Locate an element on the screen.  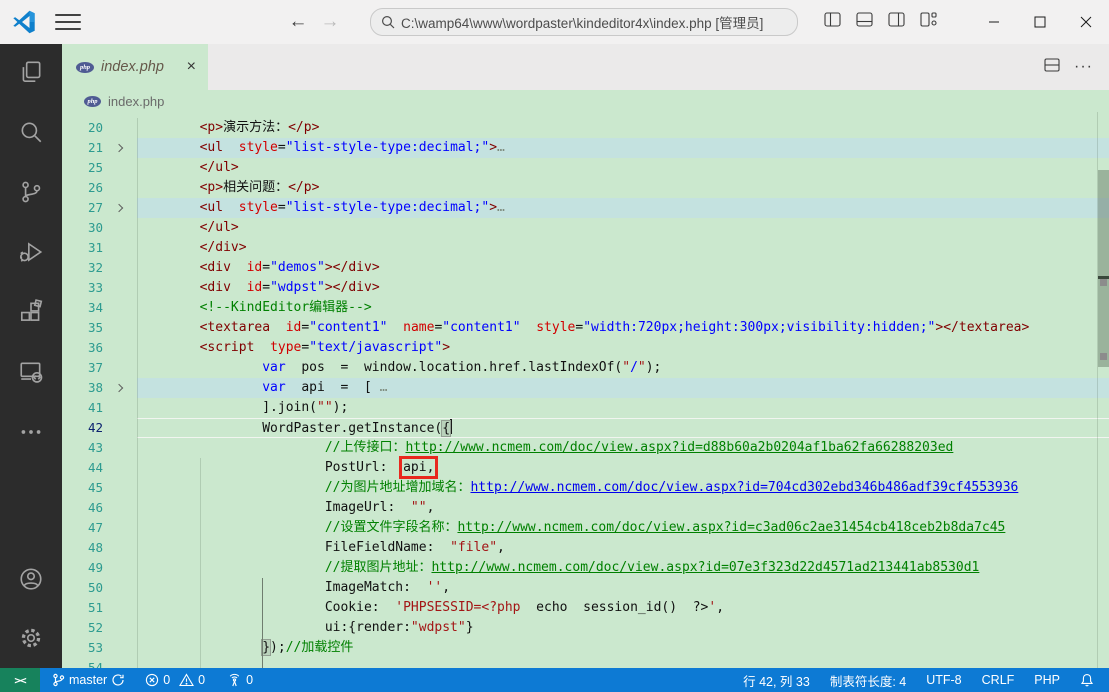
line-number: 46 is located at coordinates (82, 508).